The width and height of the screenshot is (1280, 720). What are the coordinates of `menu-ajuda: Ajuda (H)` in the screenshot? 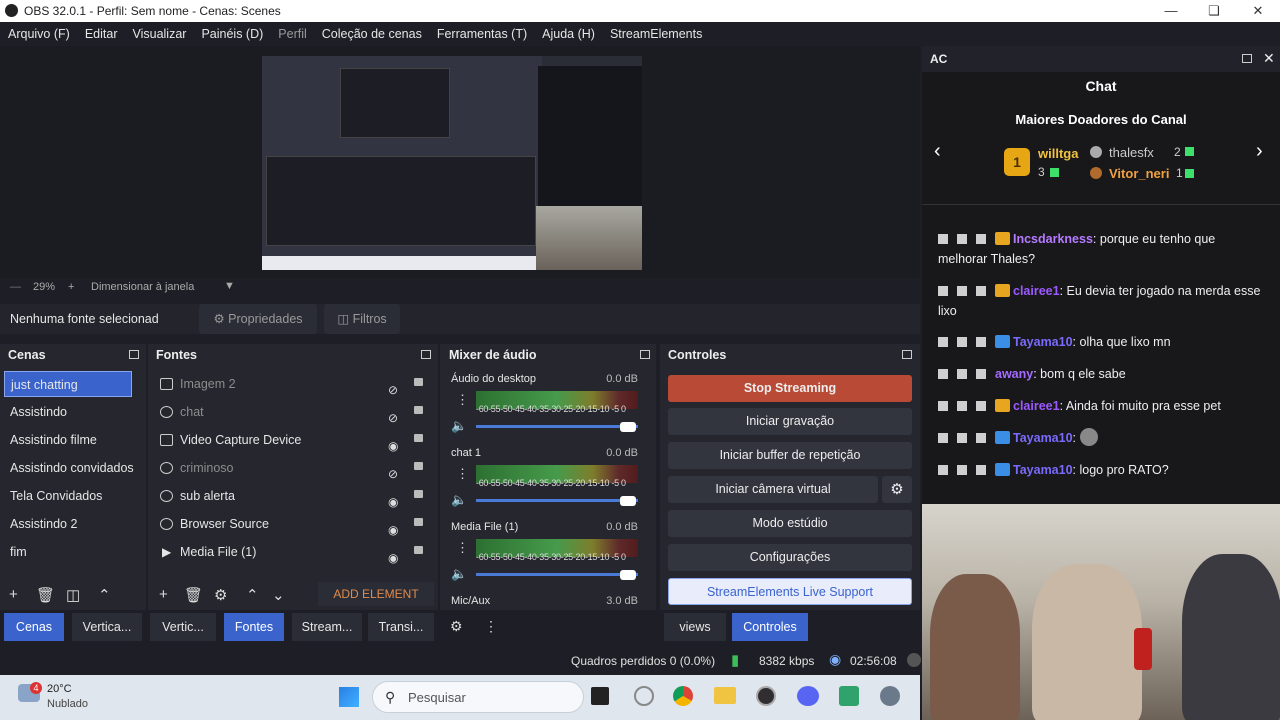 It's located at (568, 34).